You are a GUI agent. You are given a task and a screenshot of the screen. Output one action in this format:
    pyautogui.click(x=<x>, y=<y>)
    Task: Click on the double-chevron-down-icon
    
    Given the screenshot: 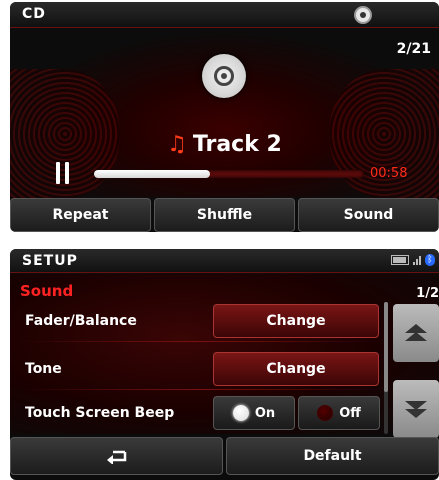 What is the action you would take?
    pyautogui.click(x=416, y=409)
    